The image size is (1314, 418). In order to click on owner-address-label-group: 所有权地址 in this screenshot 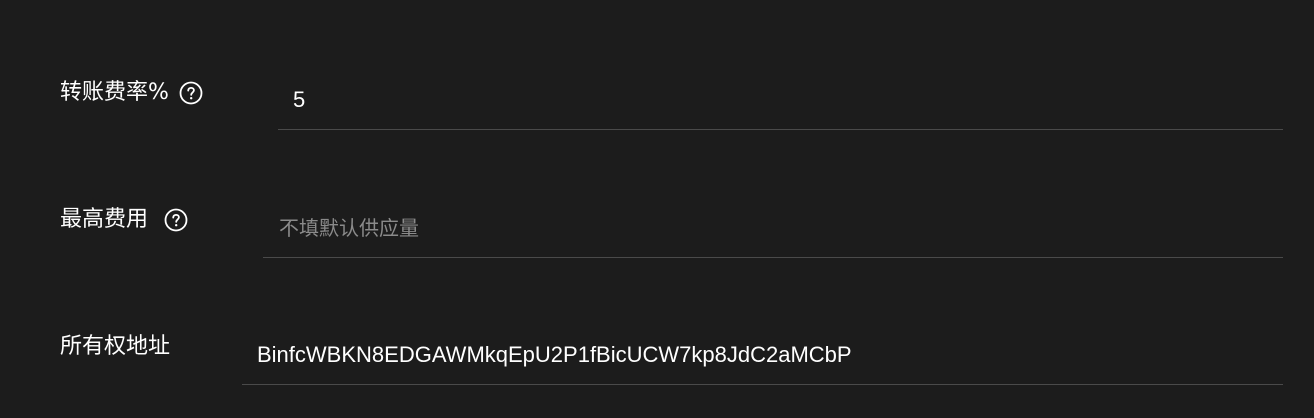, I will do `click(115, 347)`.